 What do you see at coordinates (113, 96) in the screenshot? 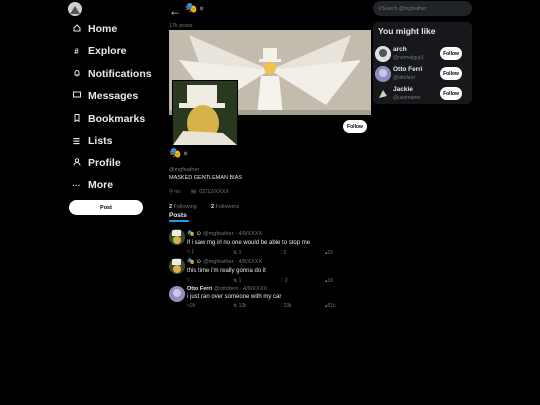
I see `sidebar-item-label: Messages` at bounding box center [113, 96].